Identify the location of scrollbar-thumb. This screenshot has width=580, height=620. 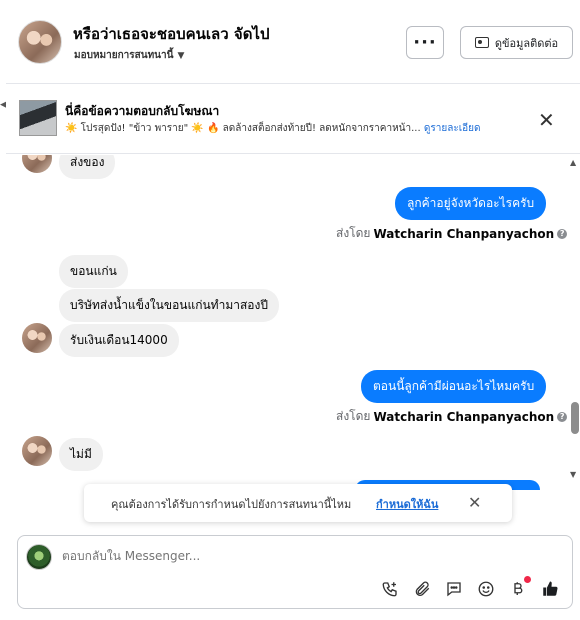
(575, 418).